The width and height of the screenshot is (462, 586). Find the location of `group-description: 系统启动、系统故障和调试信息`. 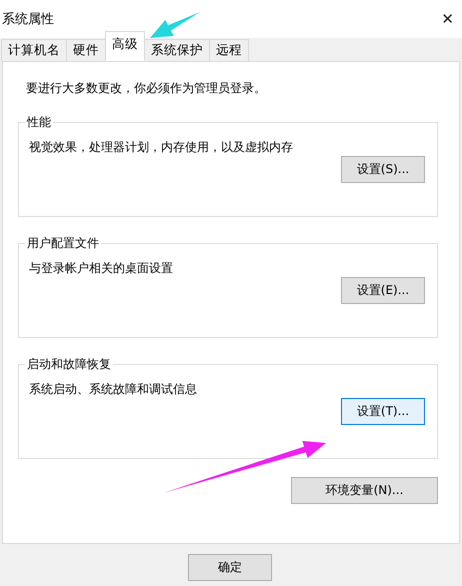

group-description: 系统启动、系统故障和调试信息 is located at coordinates (113, 389).